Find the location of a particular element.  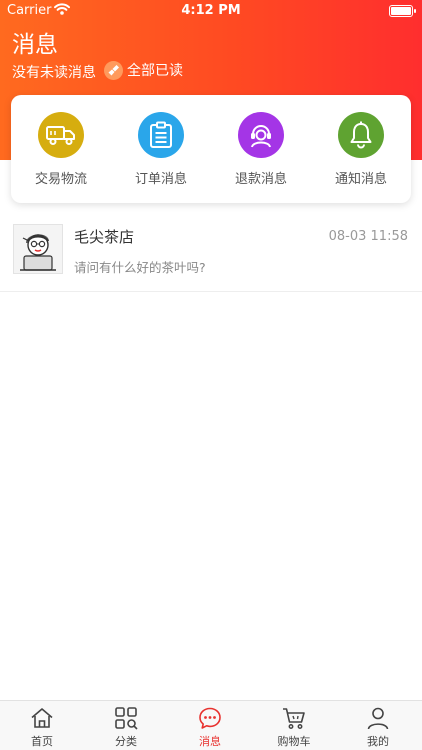

category-label: 退款消息 is located at coordinates (260, 179).